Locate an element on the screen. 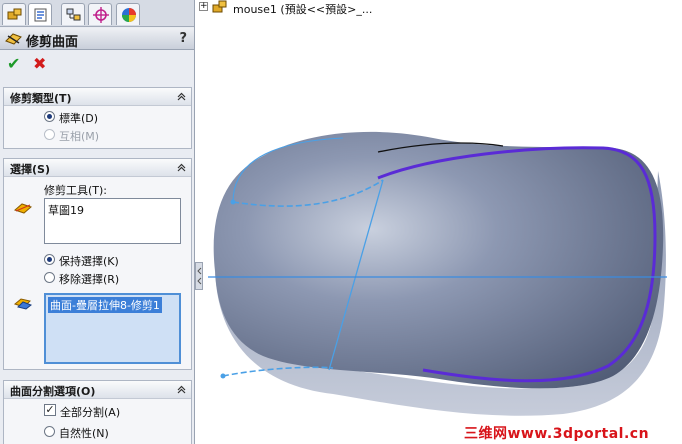 Image resolution: width=682 pixels, height=444 pixels. tab-feature-manager is located at coordinates (14, 14).